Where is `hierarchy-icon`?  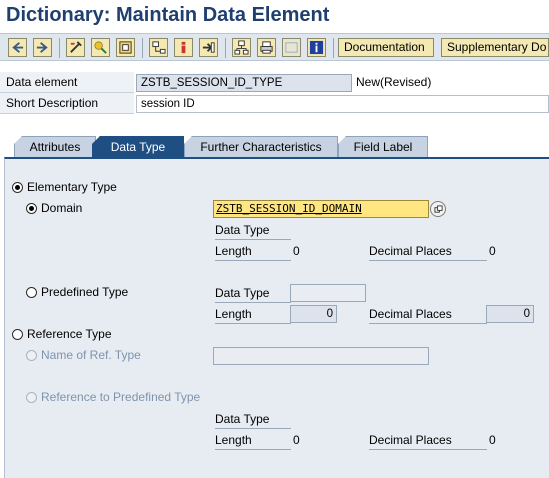
hierarchy-icon is located at coordinates (158, 47).